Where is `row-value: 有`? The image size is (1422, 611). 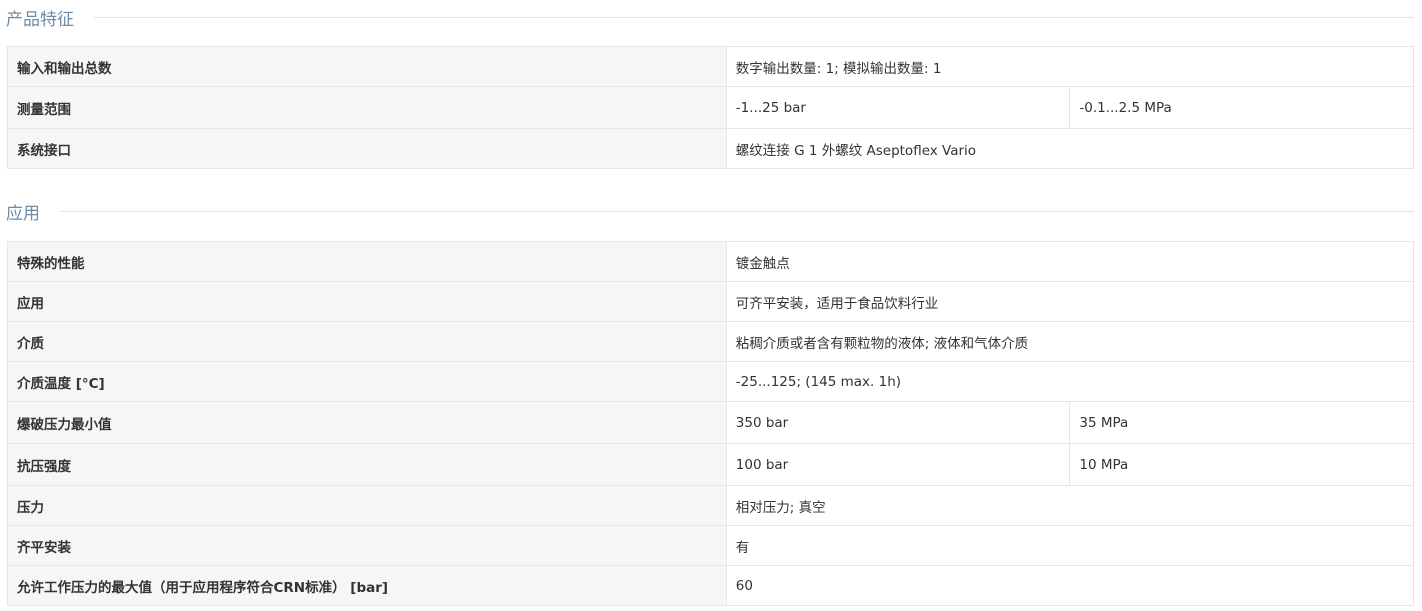 row-value: 有 is located at coordinates (1070, 545).